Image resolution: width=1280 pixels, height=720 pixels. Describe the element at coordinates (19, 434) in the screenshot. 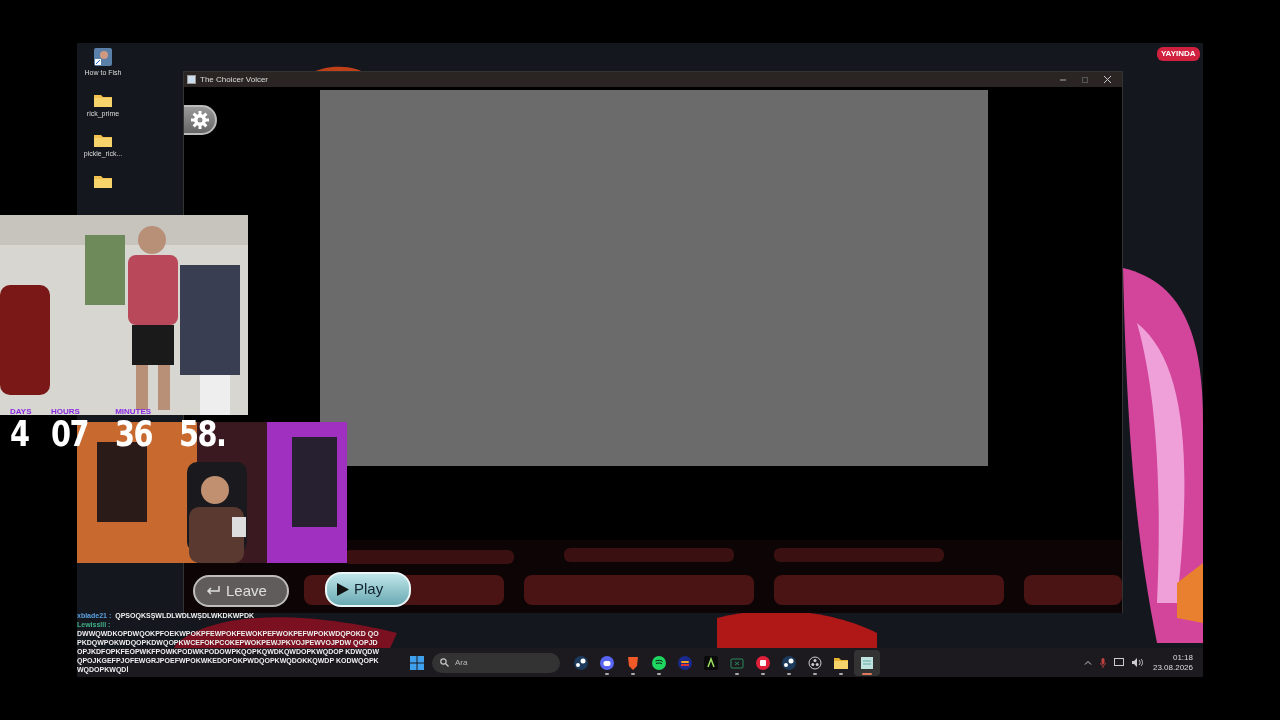

I see `countdown-value: 4` at that location.